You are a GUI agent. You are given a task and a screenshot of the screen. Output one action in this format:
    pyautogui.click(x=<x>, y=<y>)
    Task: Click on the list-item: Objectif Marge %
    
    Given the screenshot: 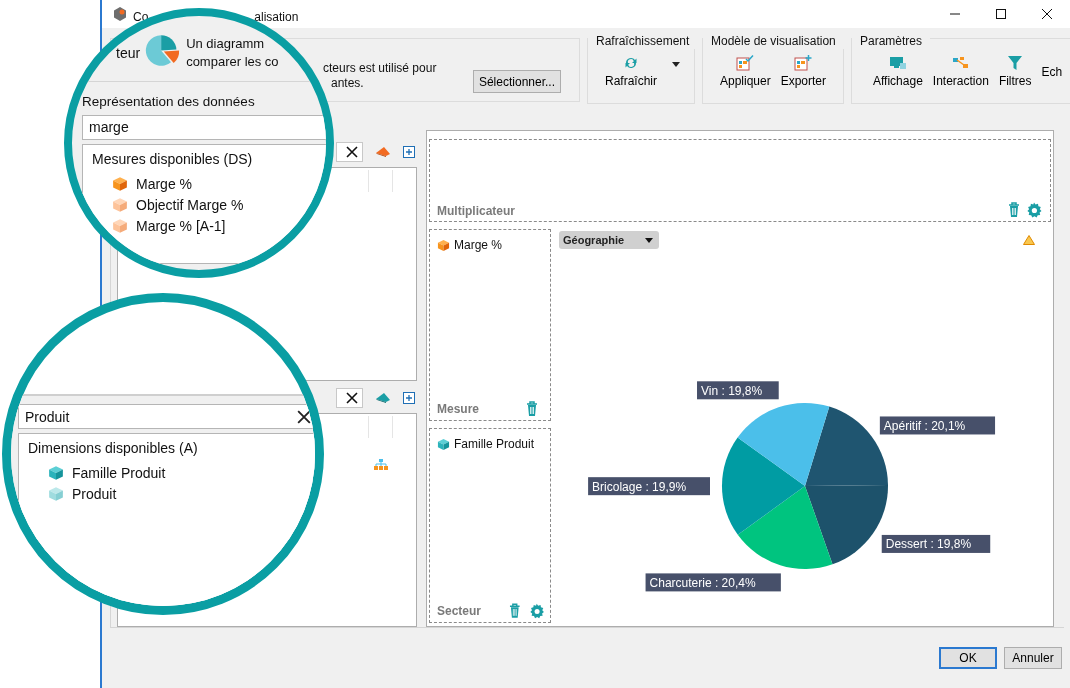 What is the action you would take?
    pyautogui.click(x=219, y=204)
    